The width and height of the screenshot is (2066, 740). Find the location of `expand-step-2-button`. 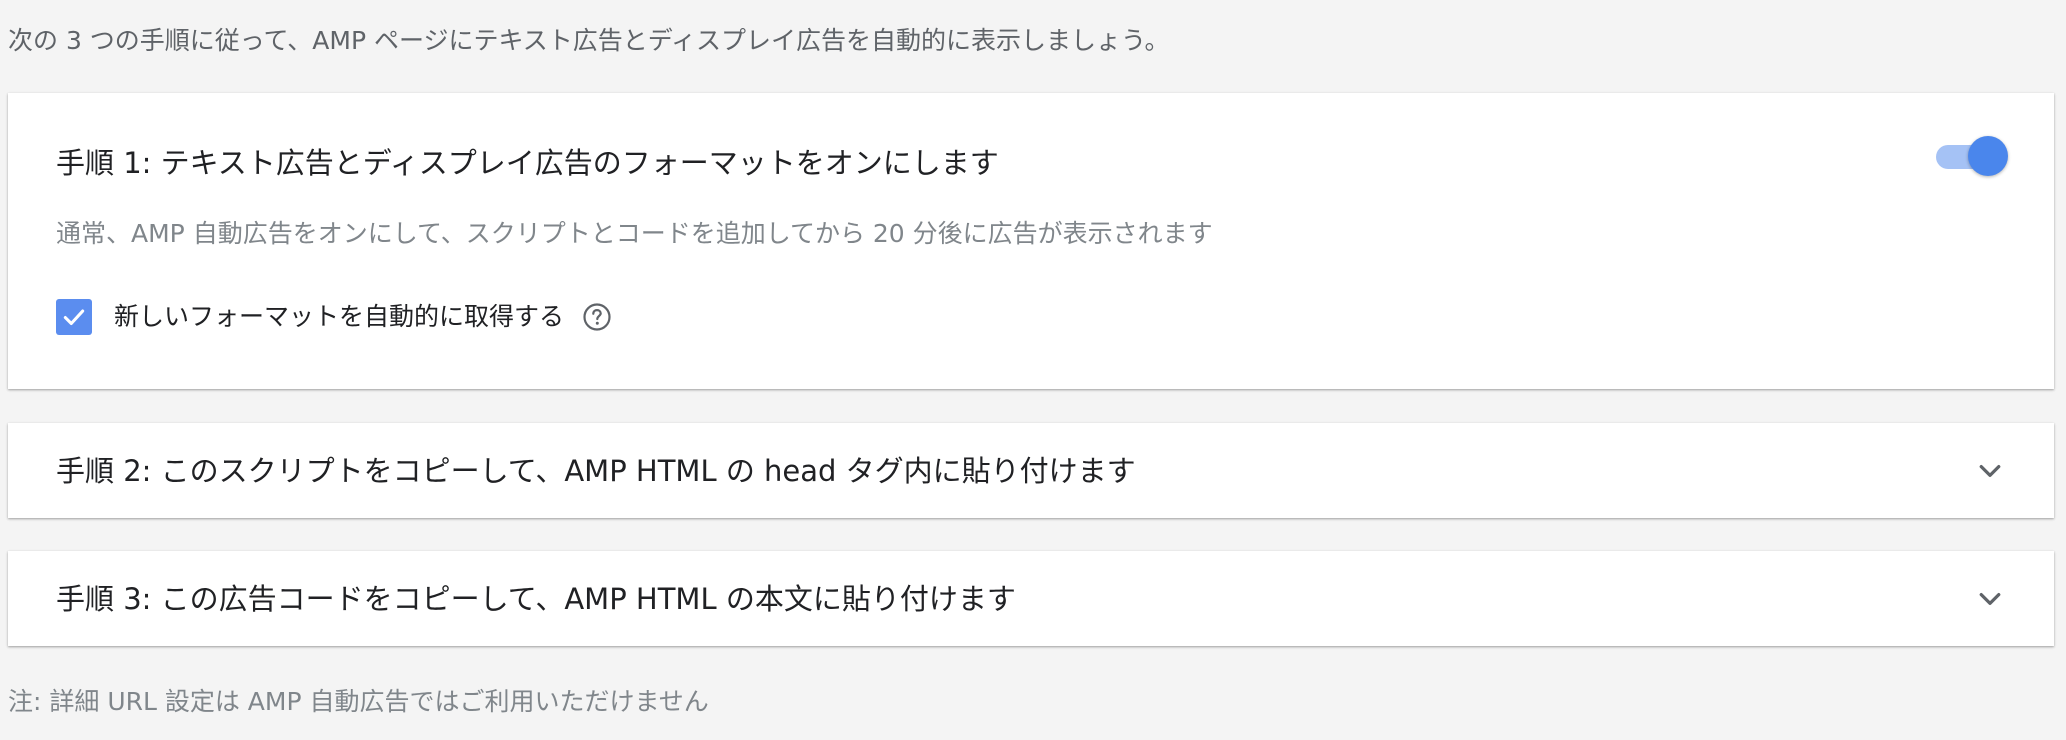

expand-step-2-button is located at coordinates (1990, 471).